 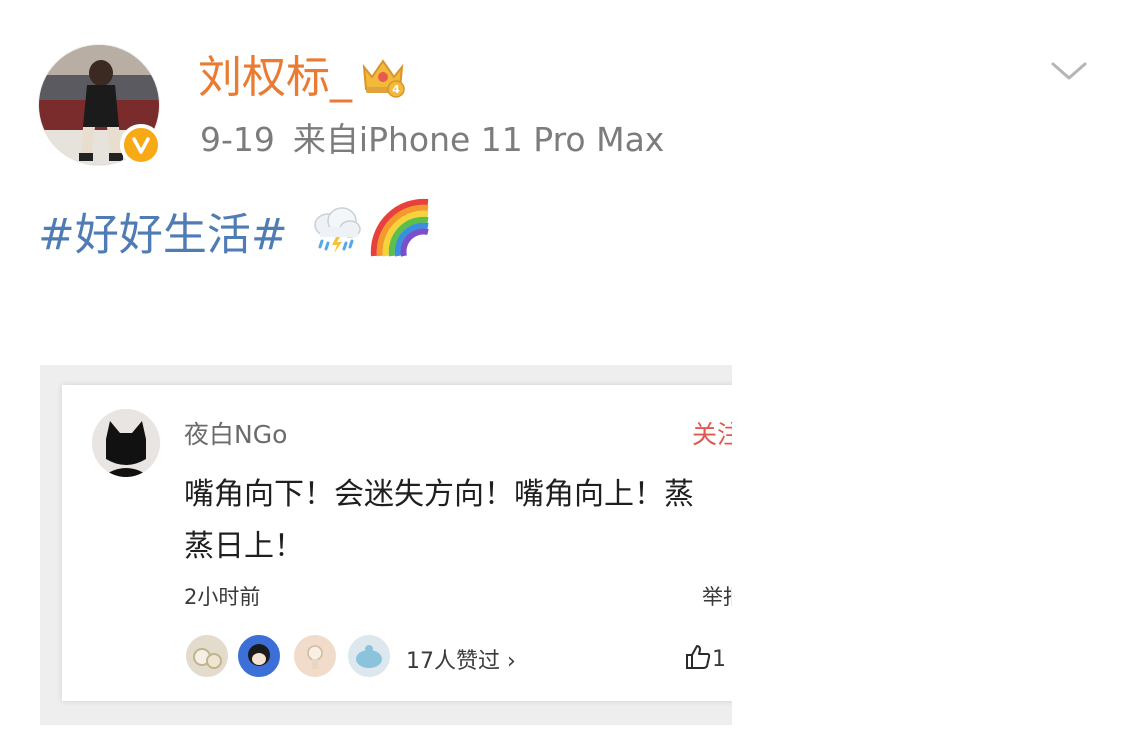 I want to click on commenter-avatar, so click(x=126, y=443).